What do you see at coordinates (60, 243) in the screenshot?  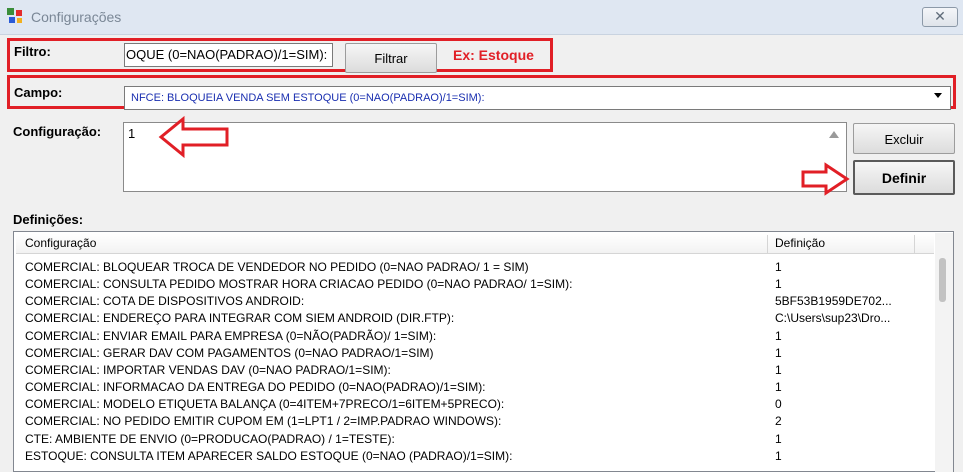 I see `column-header-configuracao: Configuração` at bounding box center [60, 243].